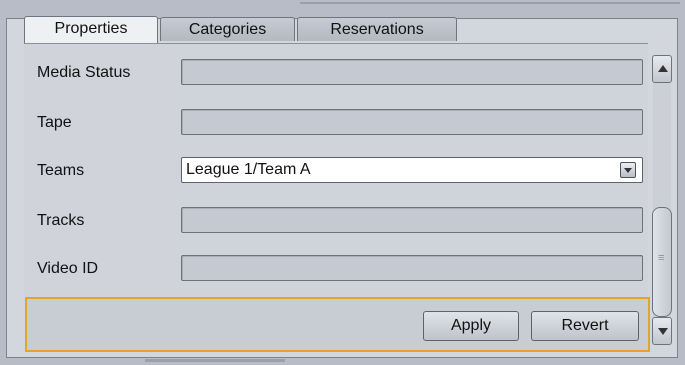  I want to click on vertical-scrollbar, so click(663, 201).